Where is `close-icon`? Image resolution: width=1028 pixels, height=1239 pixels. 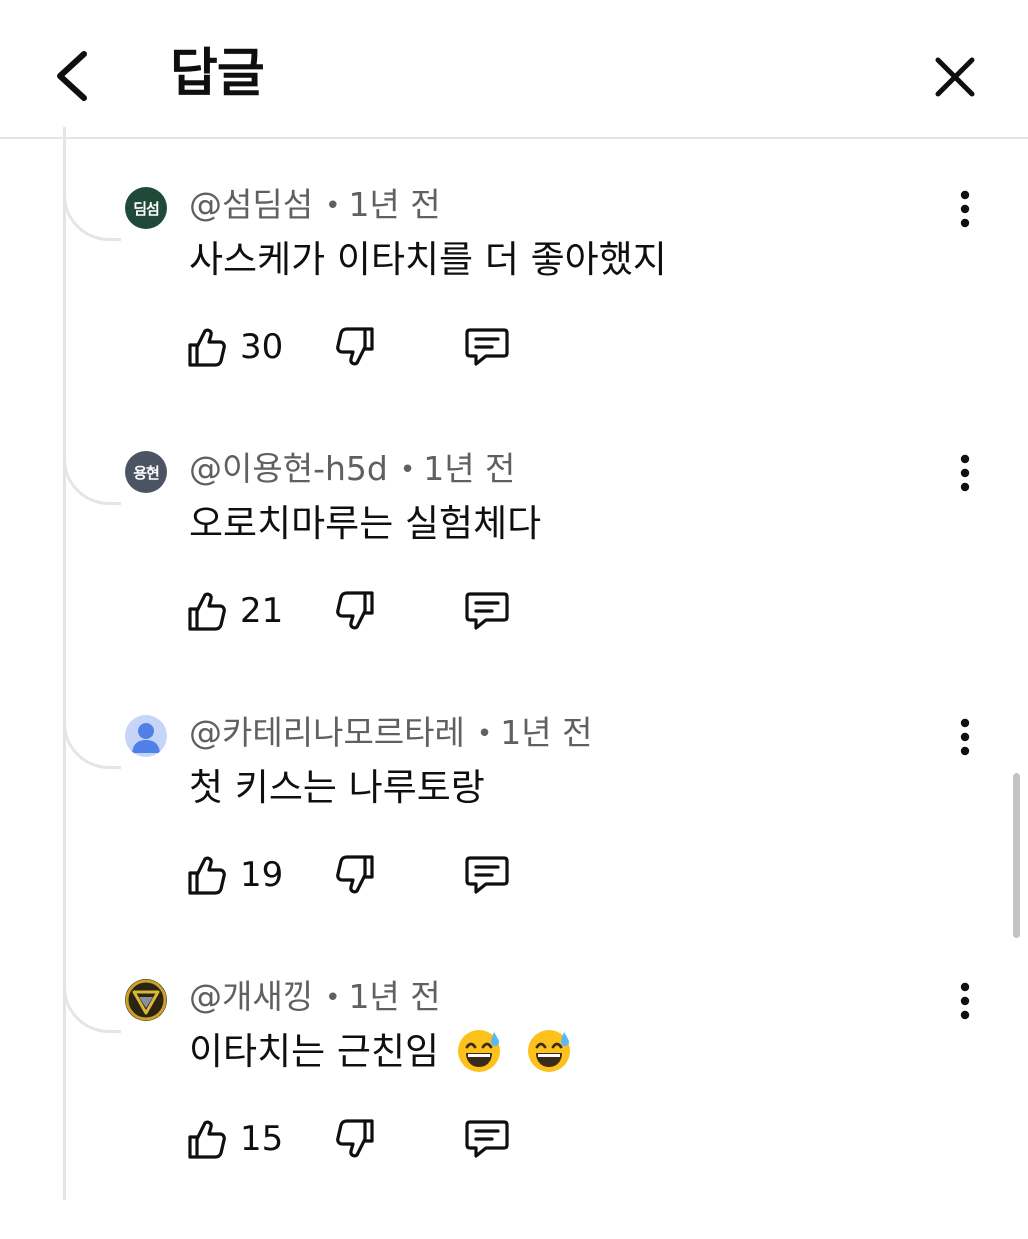
close-icon is located at coordinates (955, 77).